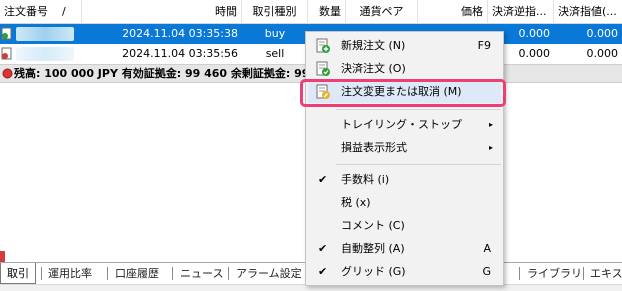  I want to click on close-order-icon, so click(323, 68).